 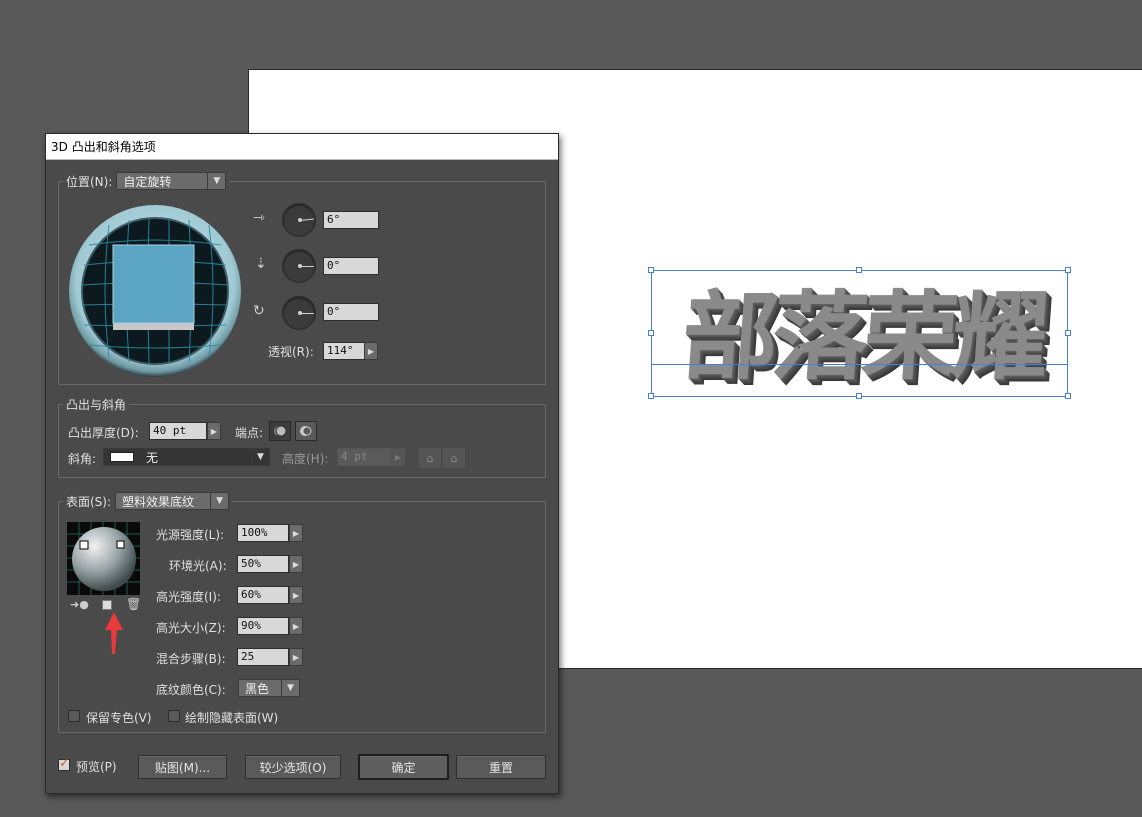 What do you see at coordinates (133, 604) in the screenshot?
I see `delete-light-icon: 🗑` at bounding box center [133, 604].